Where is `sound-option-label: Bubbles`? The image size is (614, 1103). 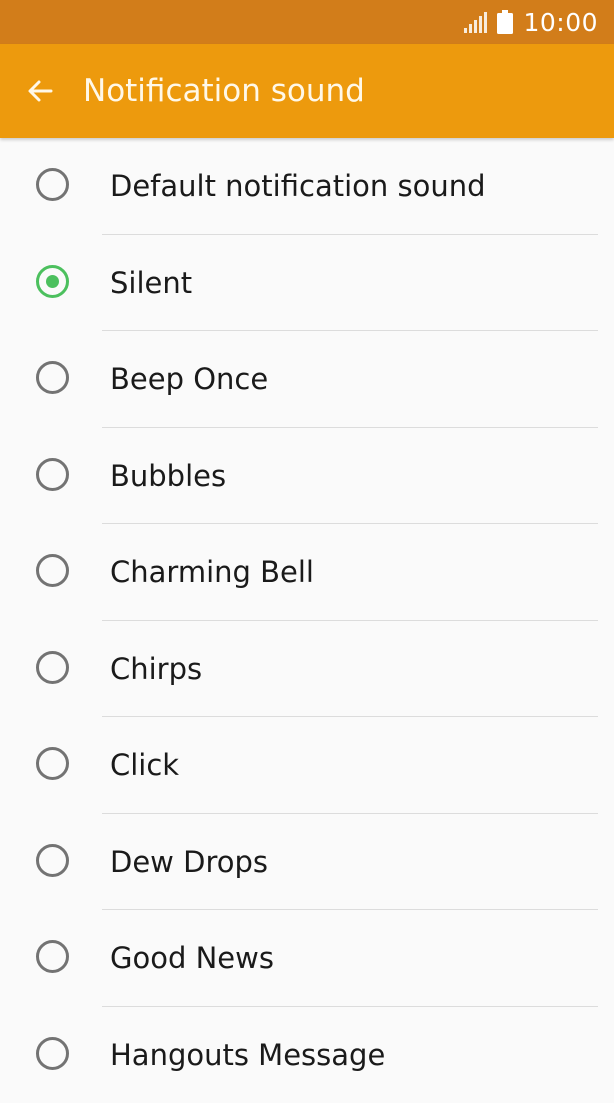
sound-option-label: Bubbles is located at coordinates (168, 476).